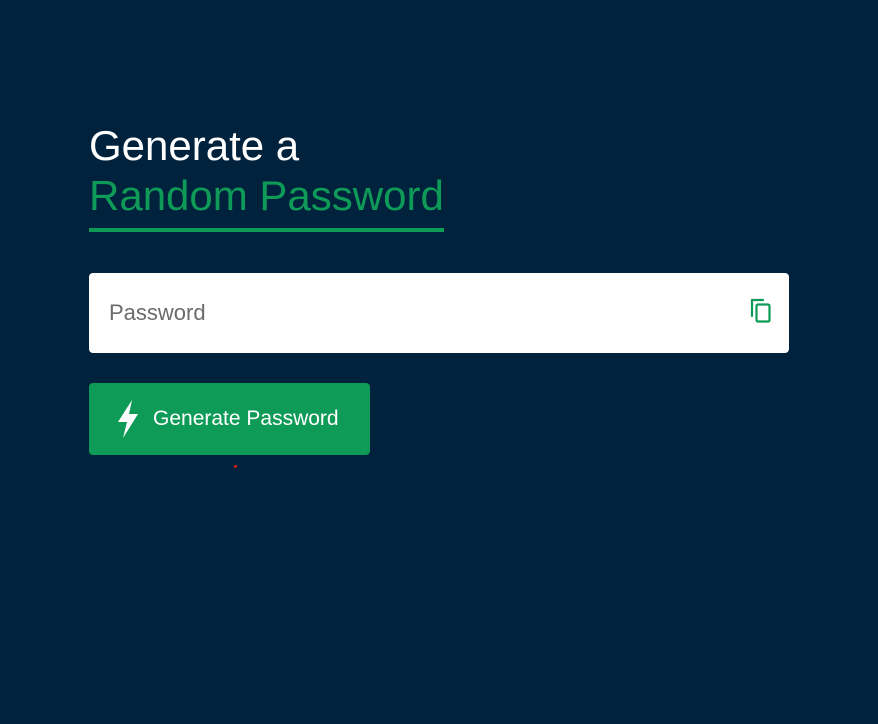  What do you see at coordinates (128, 419) in the screenshot?
I see `lightning-bolt-icon` at bounding box center [128, 419].